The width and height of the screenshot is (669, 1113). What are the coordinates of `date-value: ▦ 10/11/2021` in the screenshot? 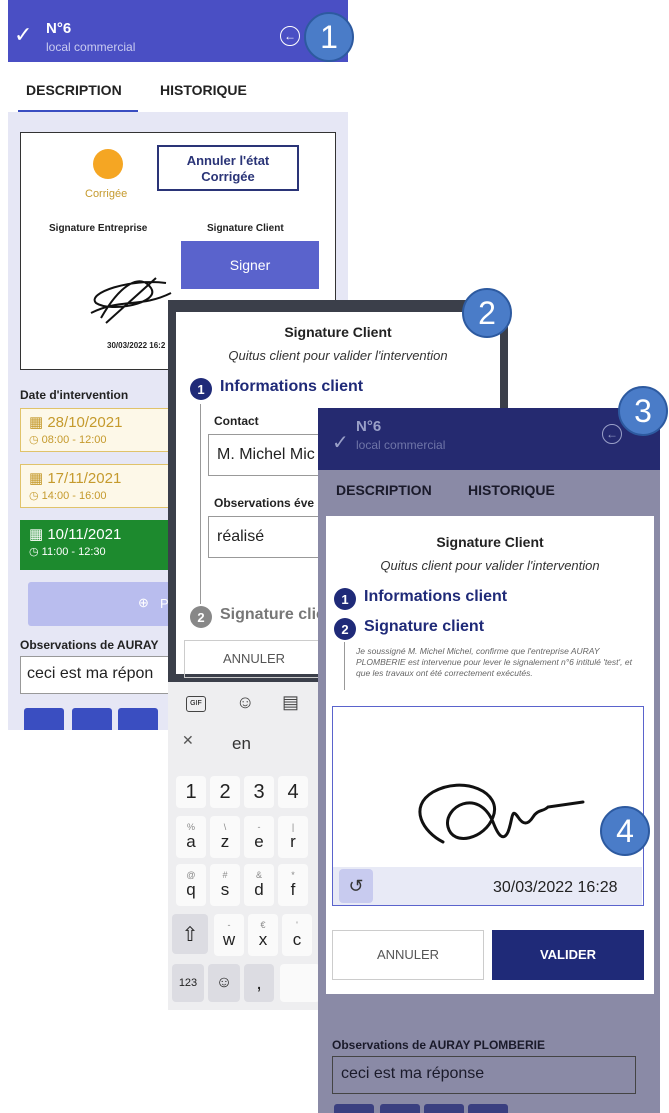 It's located at (75, 534).